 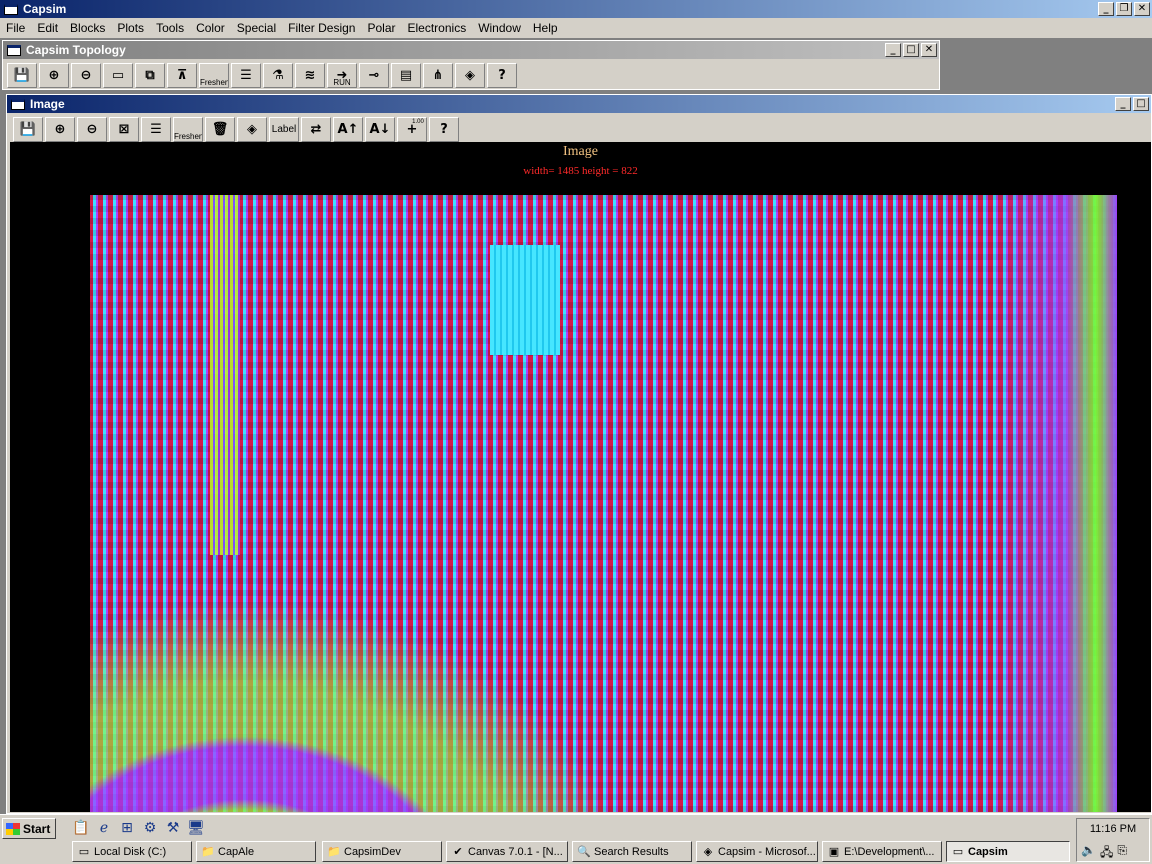 I want to click on hierarchy-button: ⊼, so click(x=182, y=75).